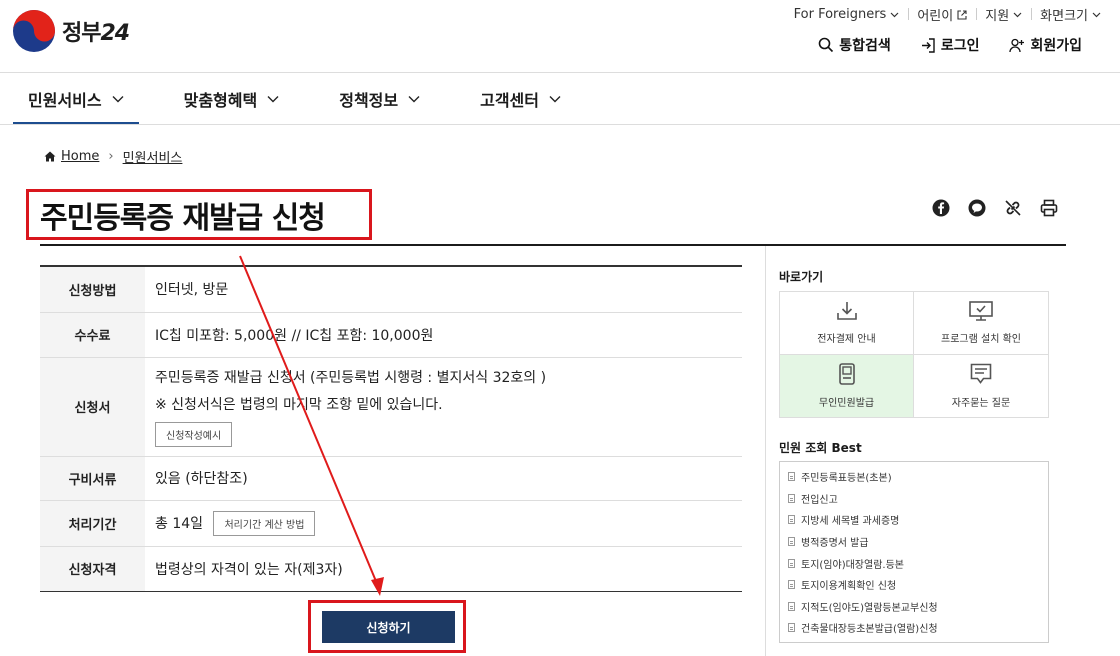 The image size is (1120, 656). What do you see at coordinates (299, 404) in the screenshot?
I see `form-line-2: ※ 신청서식은 법령의 마지막 조항 밑에 있습니다.` at bounding box center [299, 404].